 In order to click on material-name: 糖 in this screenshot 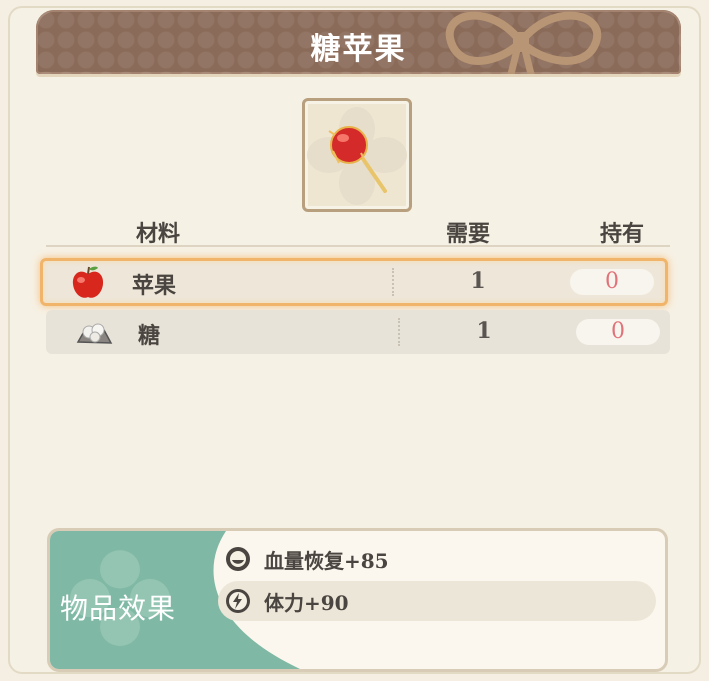, I will do `click(149, 336)`.